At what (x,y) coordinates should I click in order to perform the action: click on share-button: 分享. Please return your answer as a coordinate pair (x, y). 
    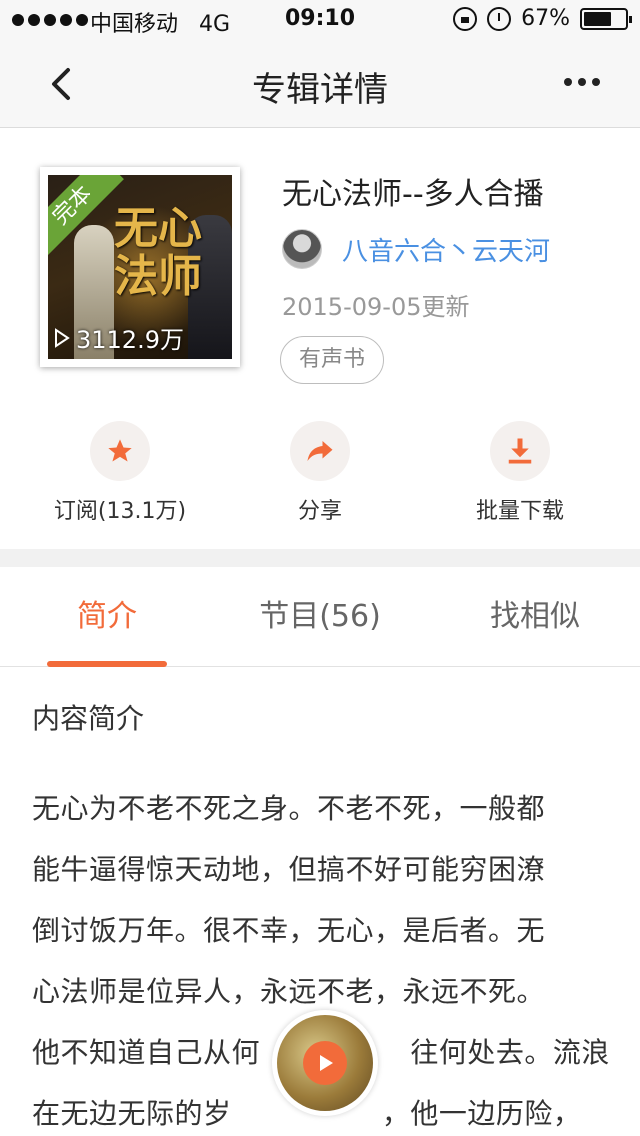
    Looking at the image, I should click on (320, 473).